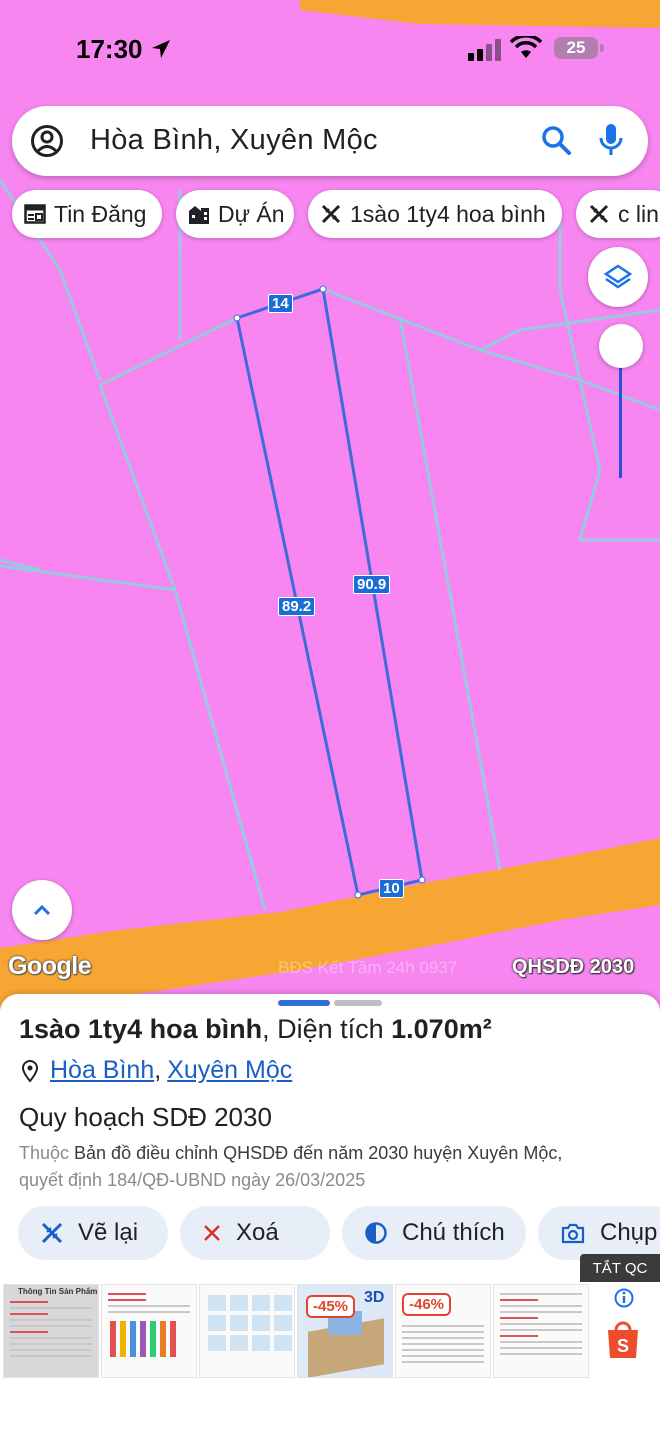  Describe the element at coordinates (108, 1232) in the screenshot. I see `redraw-label: Vẽ lại` at that location.